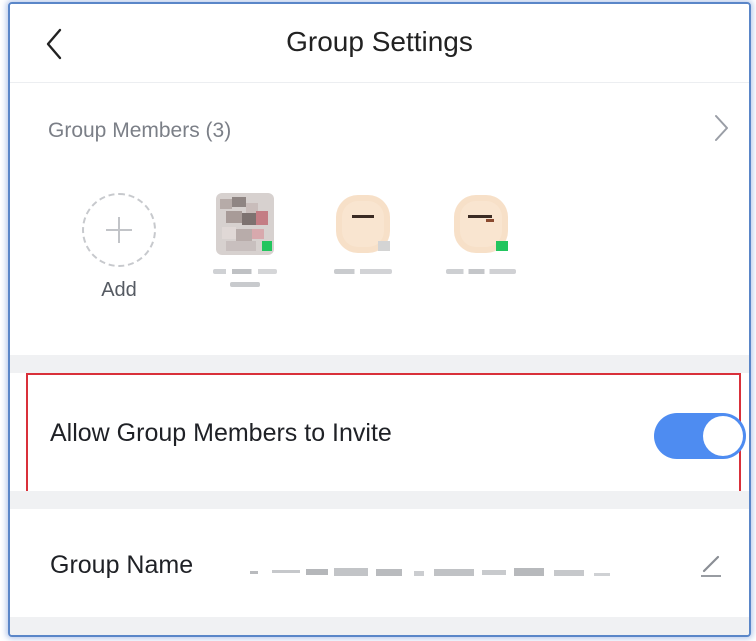 The width and height of the screenshot is (756, 641). Describe the element at coordinates (700, 436) in the screenshot. I see `allow-invite-toggle` at that location.